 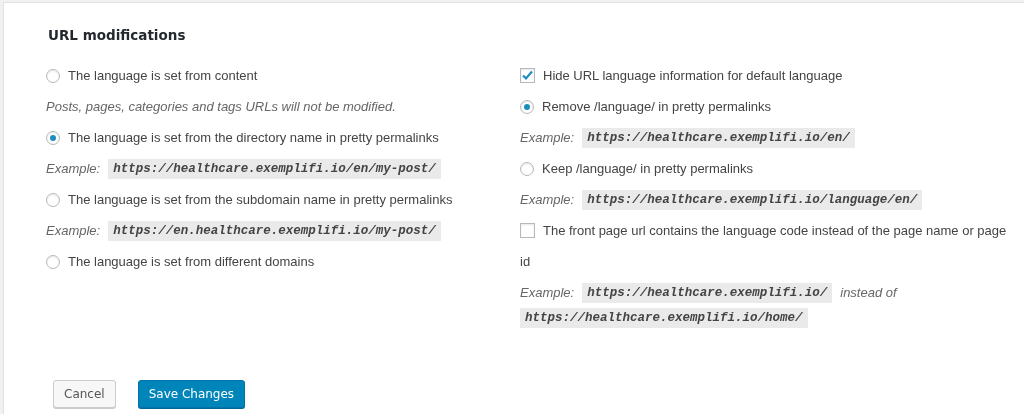 What do you see at coordinates (868, 292) in the screenshot?
I see `description-text: instead of` at bounding box center [868, 292].